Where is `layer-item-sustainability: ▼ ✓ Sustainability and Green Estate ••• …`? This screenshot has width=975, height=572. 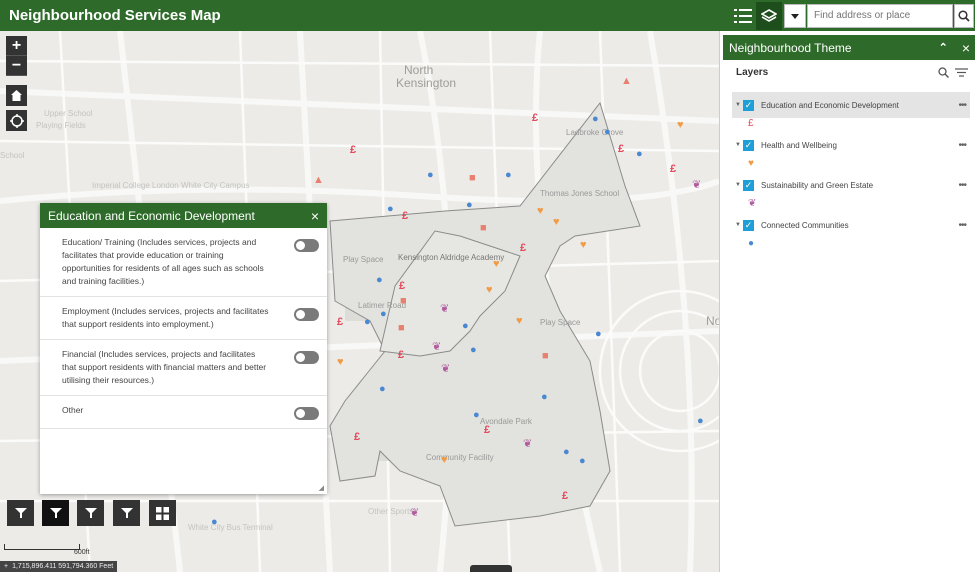 layer-item-sustainability: ▼ ✓ Sustainability and Green Estate ••• … is located at coordinates (851, 192).